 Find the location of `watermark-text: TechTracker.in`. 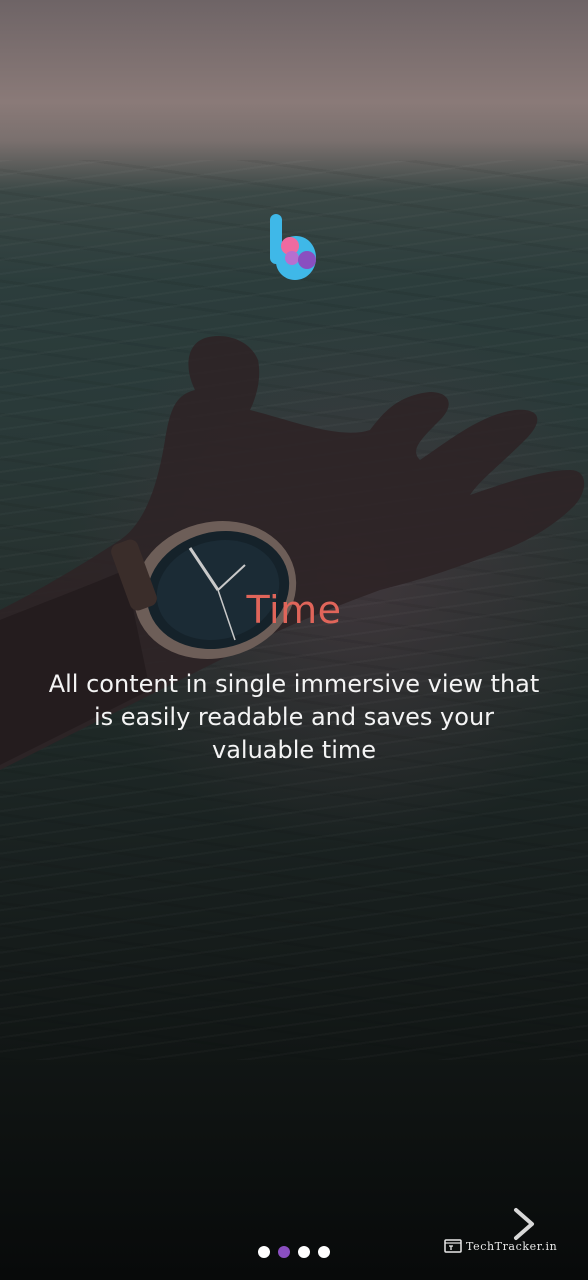

watermark-text: TechTracker.in is located at coordinates (512, 1246).